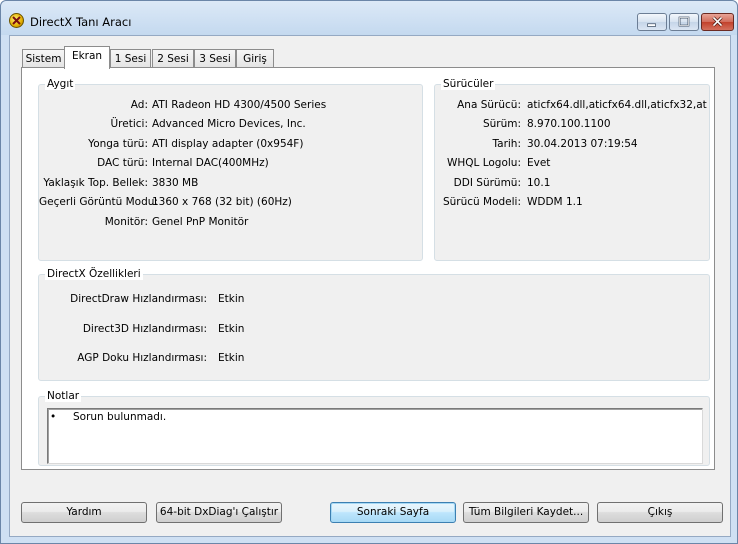 This screenshot has height=544, width=738. What do you see at coordinates (555, 202) in the screenshot?
I see `field-value: WDDM 1.1` at bounding box center [555, 202].